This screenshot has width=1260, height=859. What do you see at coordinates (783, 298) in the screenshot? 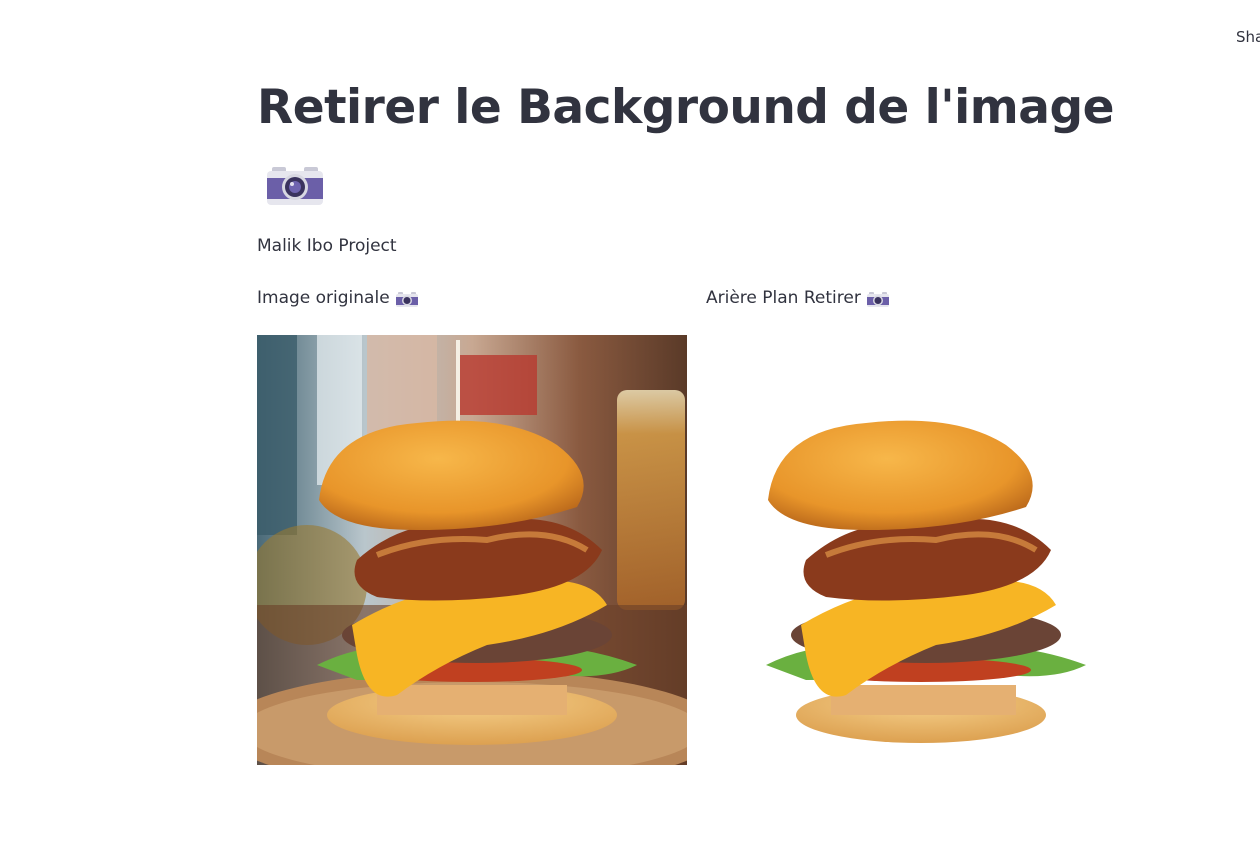
I see `removed-background-label-text: Arière Plan Retirer` at bounding box center [783, 298].